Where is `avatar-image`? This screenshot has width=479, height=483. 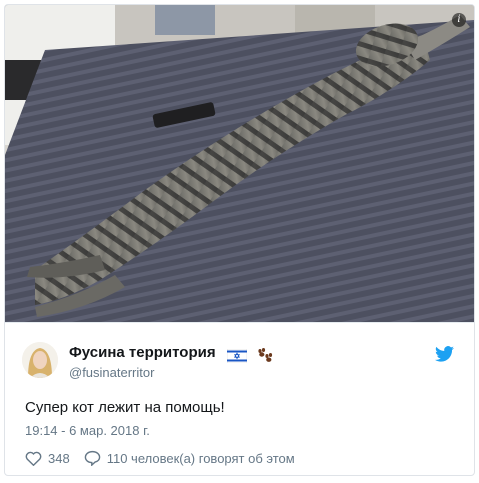
avatar-image is located at coordinates (40, 360).